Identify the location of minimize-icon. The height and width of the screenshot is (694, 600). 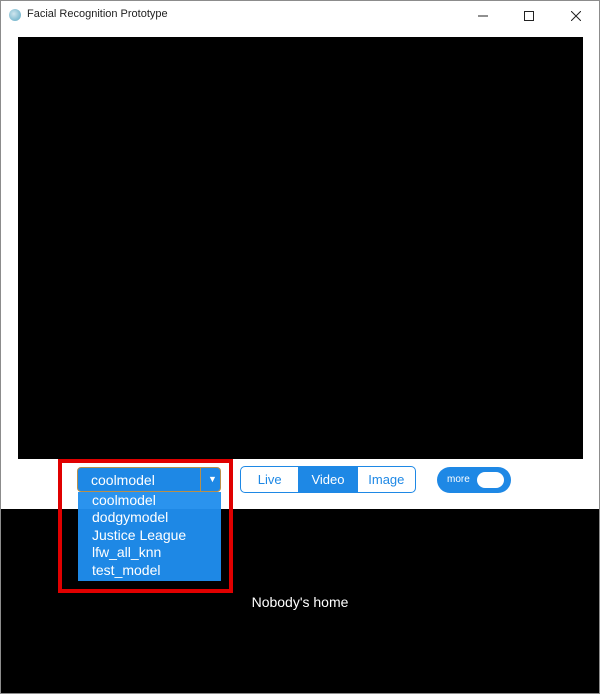
(483, 15).